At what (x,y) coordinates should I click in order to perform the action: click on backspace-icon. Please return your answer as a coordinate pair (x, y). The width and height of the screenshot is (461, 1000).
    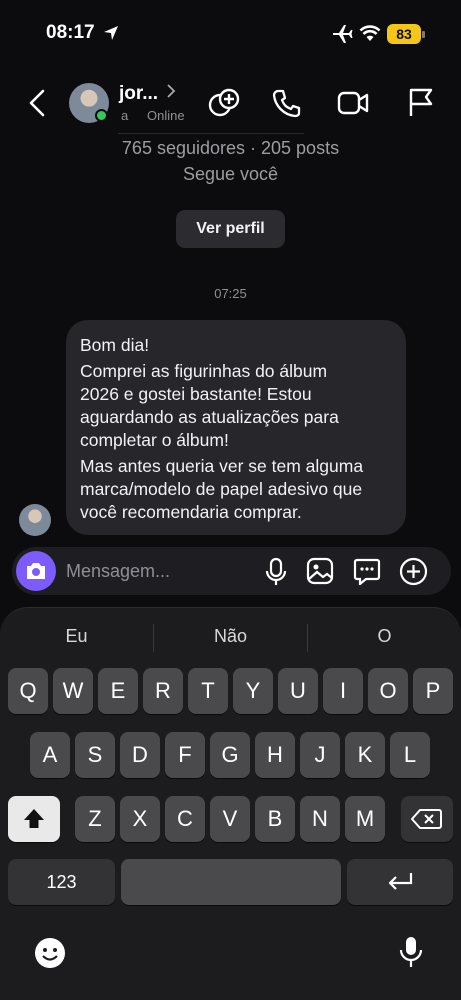
    Looking at the image, I should click on (426, 819).